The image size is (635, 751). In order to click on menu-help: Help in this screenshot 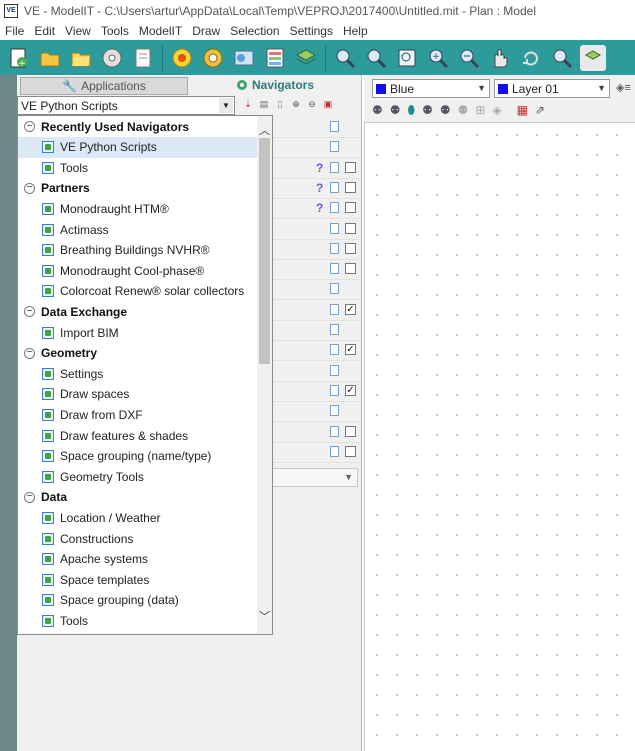, I will do `click(355, 31)`.